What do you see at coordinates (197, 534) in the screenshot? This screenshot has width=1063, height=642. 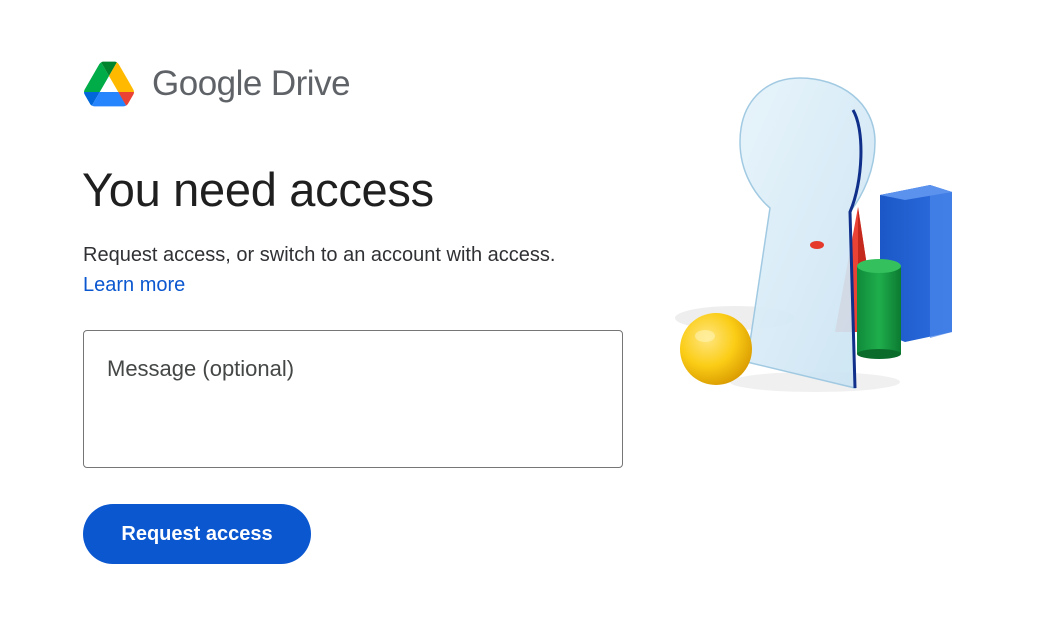 I see `request-access-button: Request access` at bounding box center [197, 534].